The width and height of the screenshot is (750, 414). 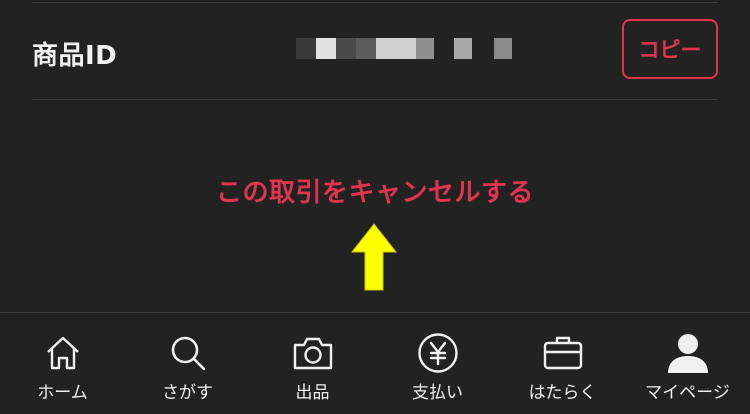 I want to click on tab-mypage: マイページ, so click(x=687, y=363).